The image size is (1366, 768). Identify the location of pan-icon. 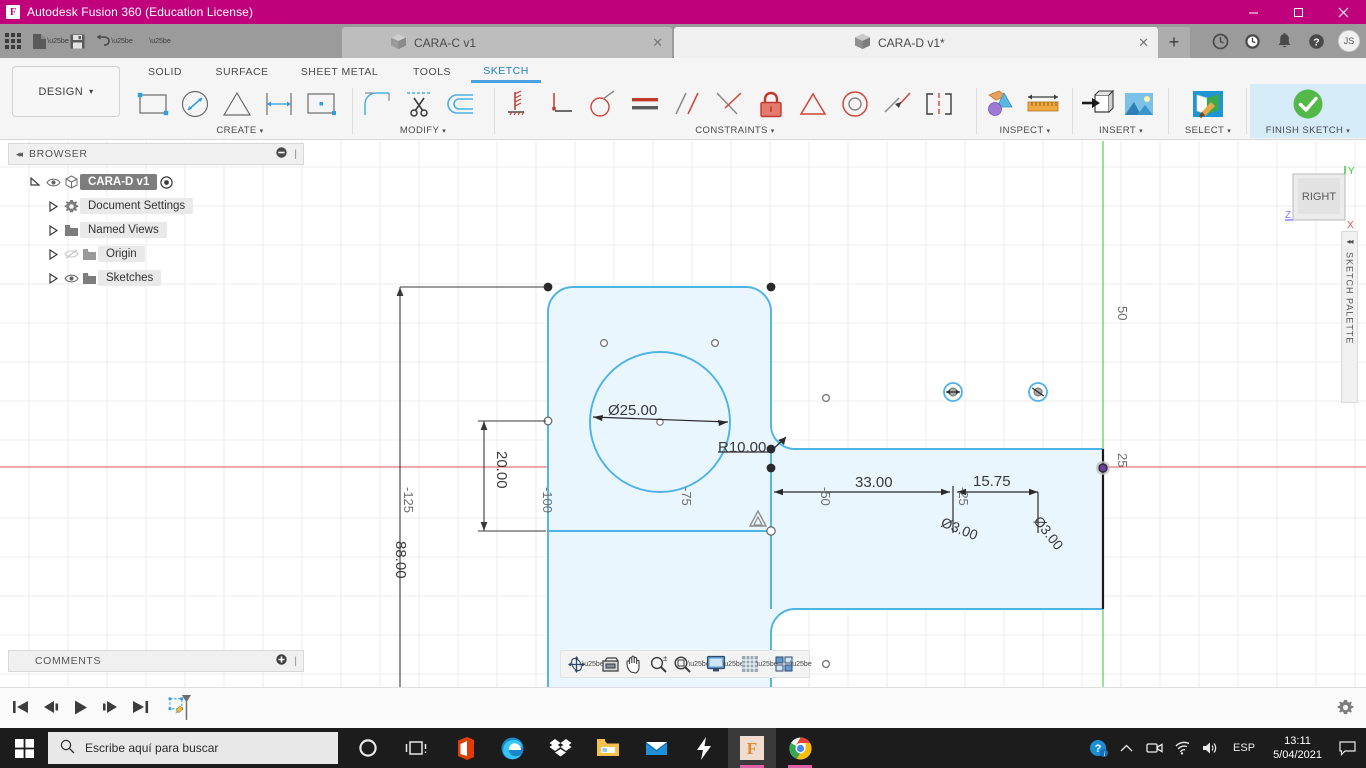
(634, 664).